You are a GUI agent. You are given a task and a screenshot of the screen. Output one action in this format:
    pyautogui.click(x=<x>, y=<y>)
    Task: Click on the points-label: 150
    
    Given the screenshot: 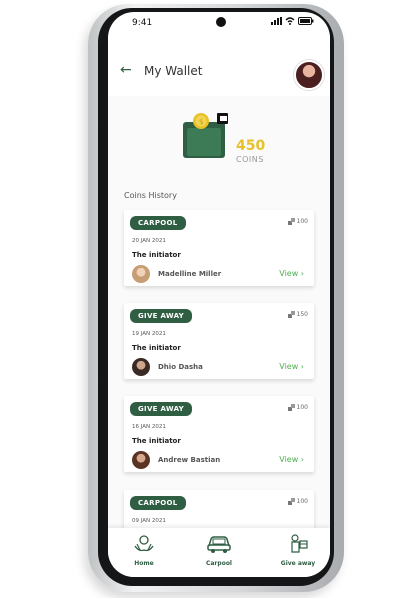 What is the action you would take?
    pyautogui.click(x=297, y=314)
    